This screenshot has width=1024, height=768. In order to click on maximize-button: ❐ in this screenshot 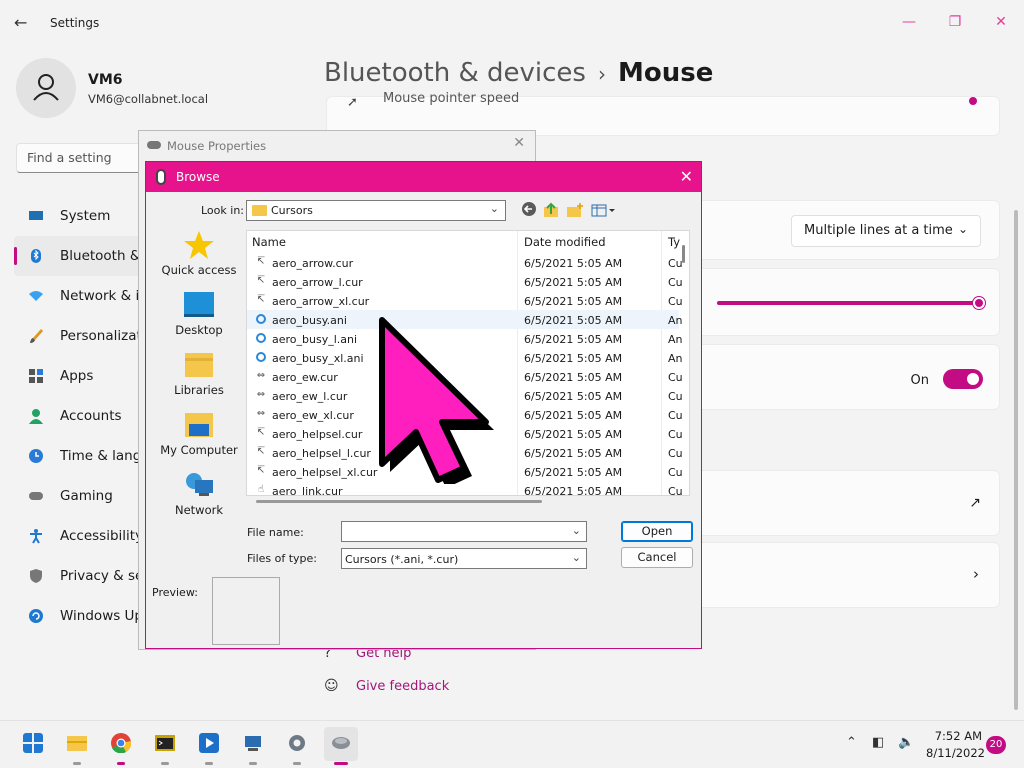, I will do `click(955, 22)`.